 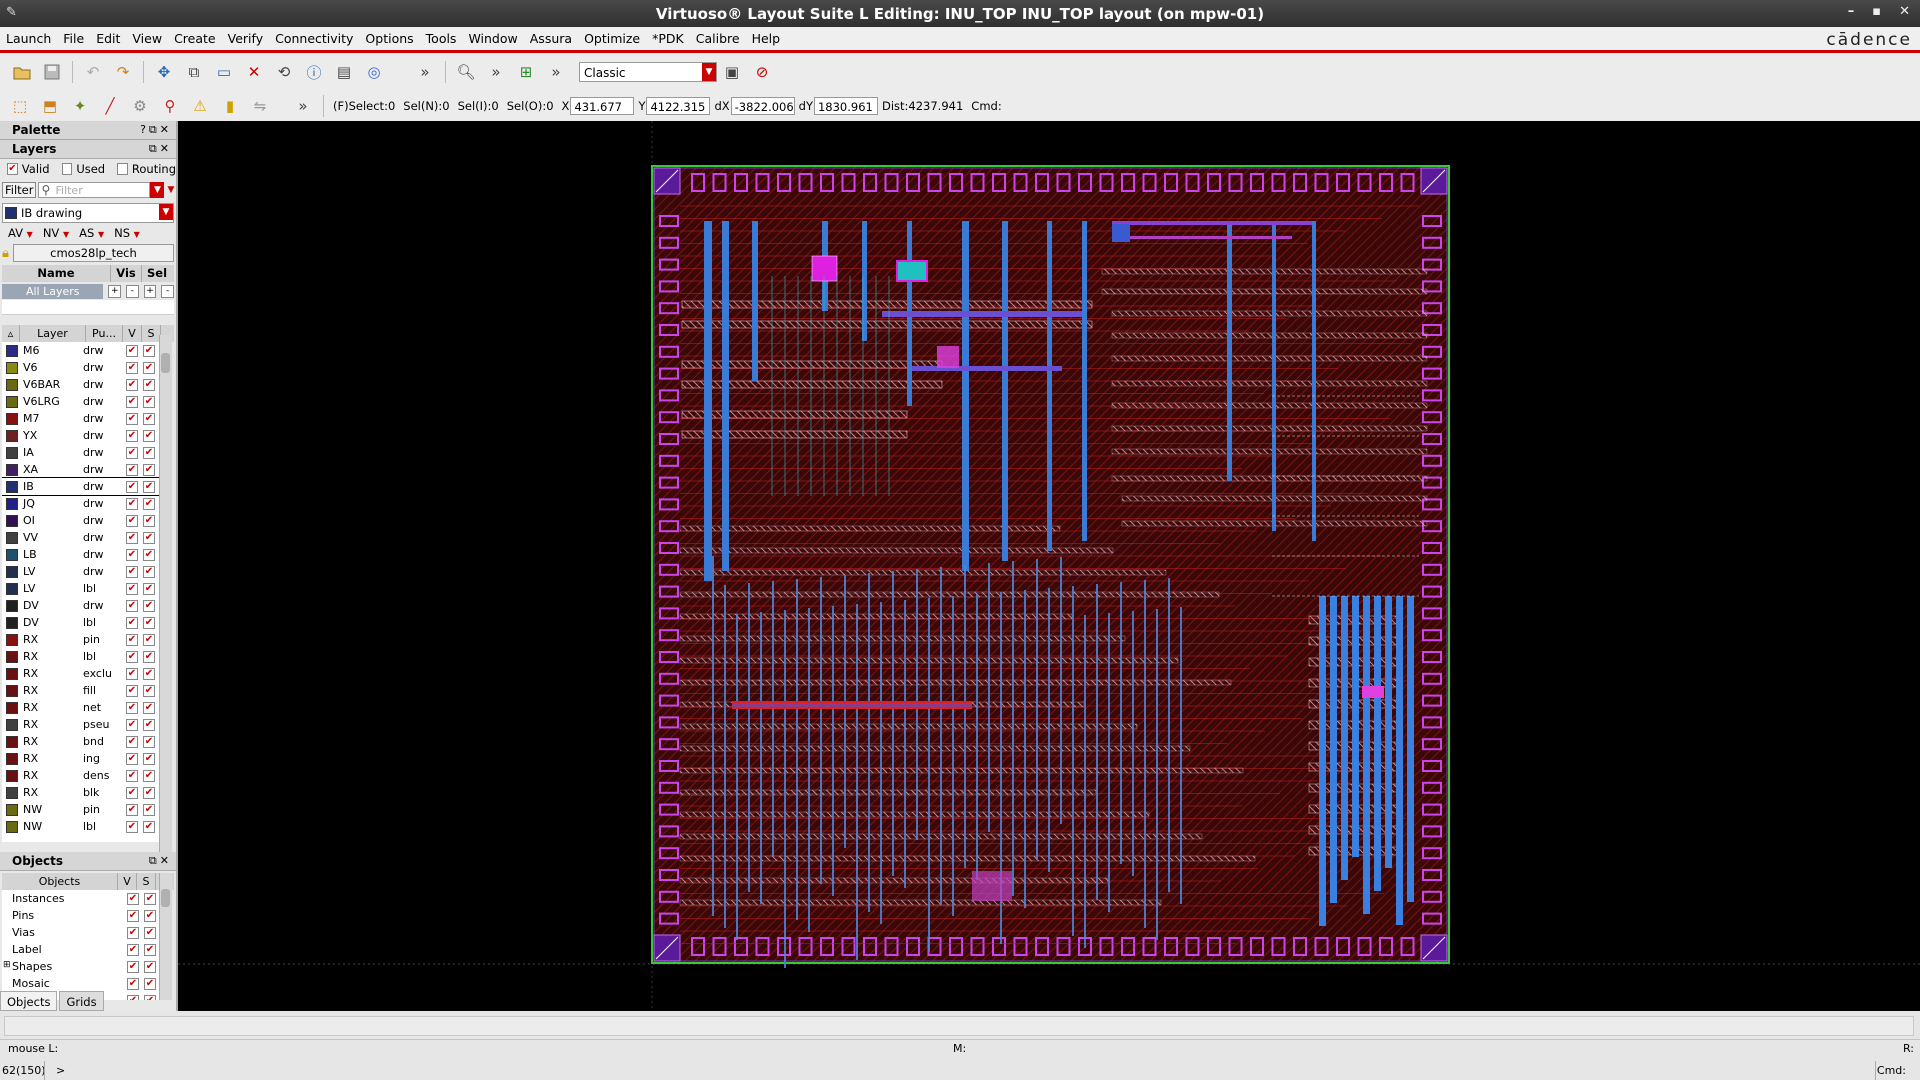 I want to click on align-icon: ▤, so click(x=344, y=72).